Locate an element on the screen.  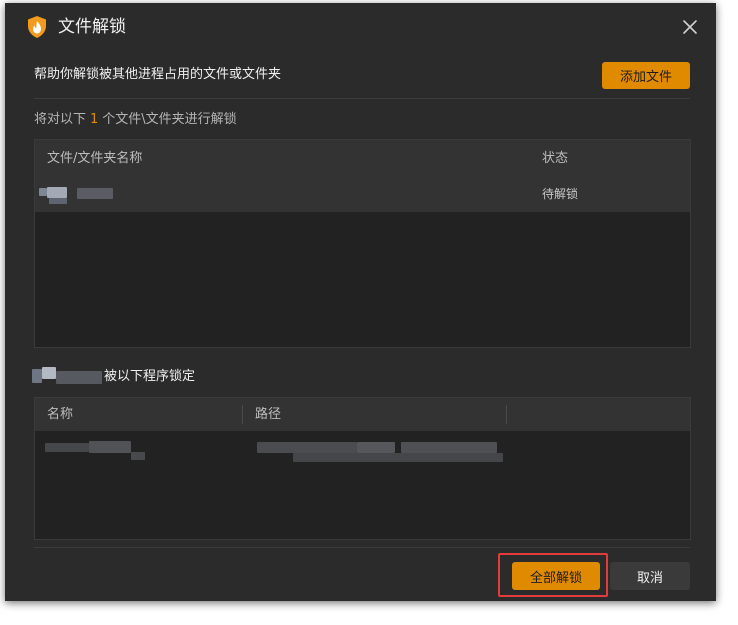
column-header-name: 文件/文件夹名称 is located at coordinates (94, 158).